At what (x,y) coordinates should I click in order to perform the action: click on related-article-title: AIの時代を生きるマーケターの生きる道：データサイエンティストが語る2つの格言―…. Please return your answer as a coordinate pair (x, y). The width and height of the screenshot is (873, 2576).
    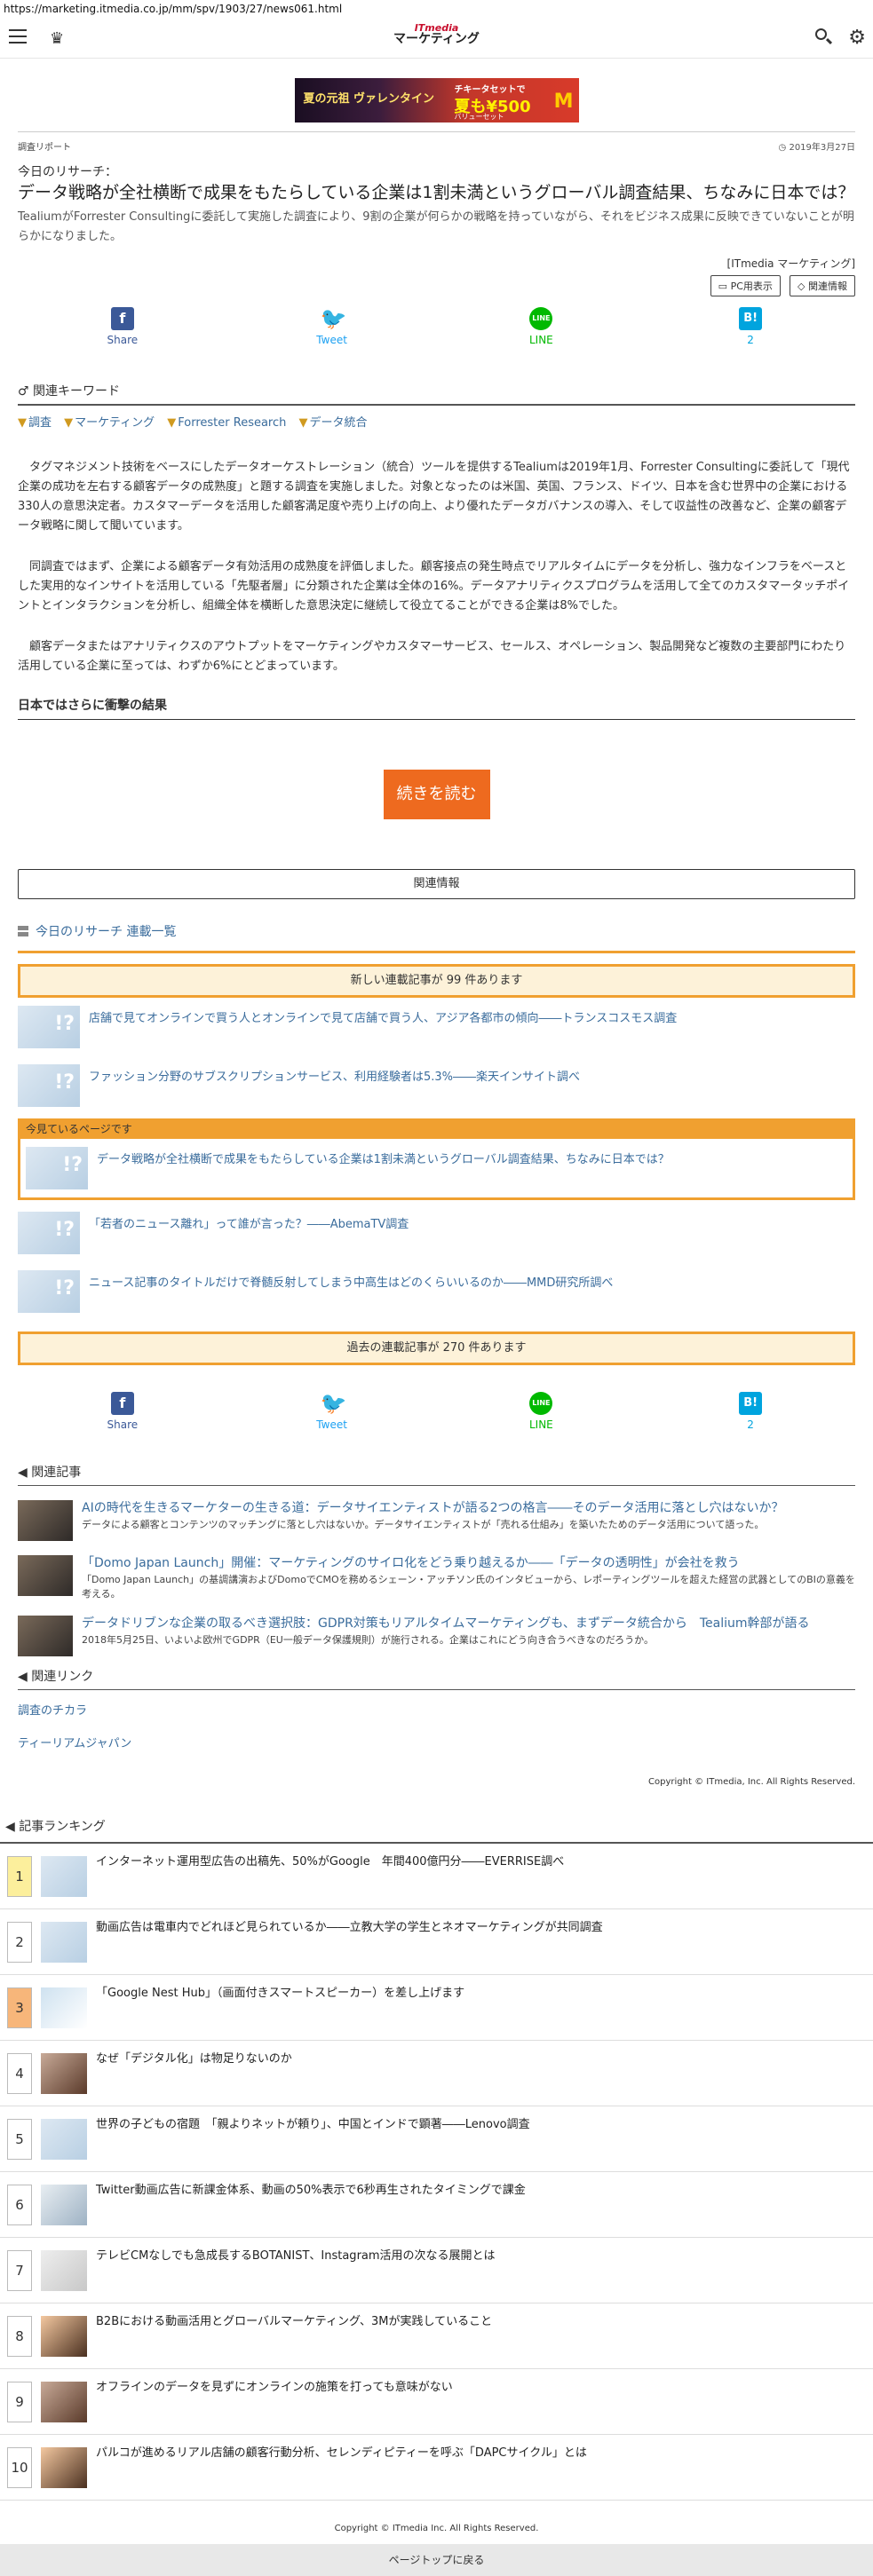
    Looking at the image, I should click on (433, 1508).